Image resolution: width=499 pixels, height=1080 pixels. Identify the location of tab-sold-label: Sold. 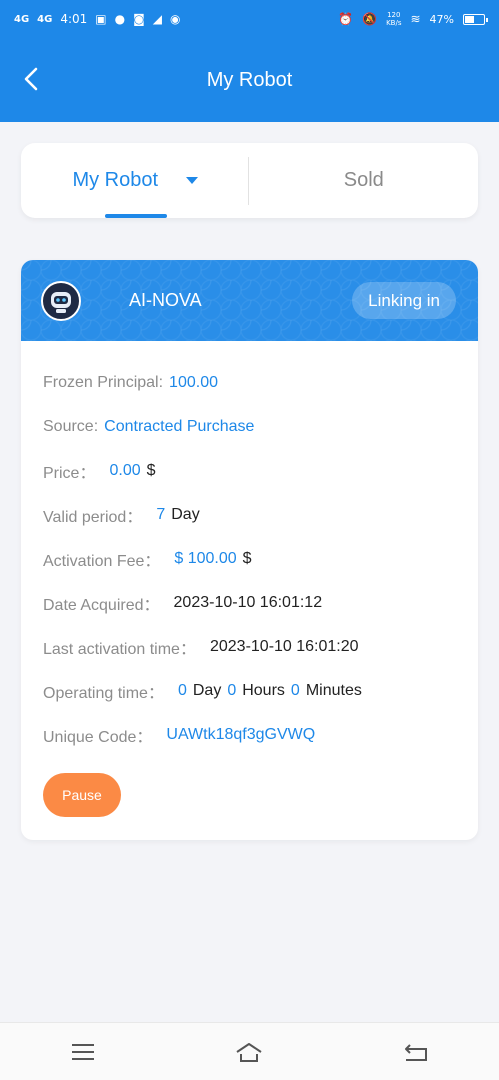
(363, 180).